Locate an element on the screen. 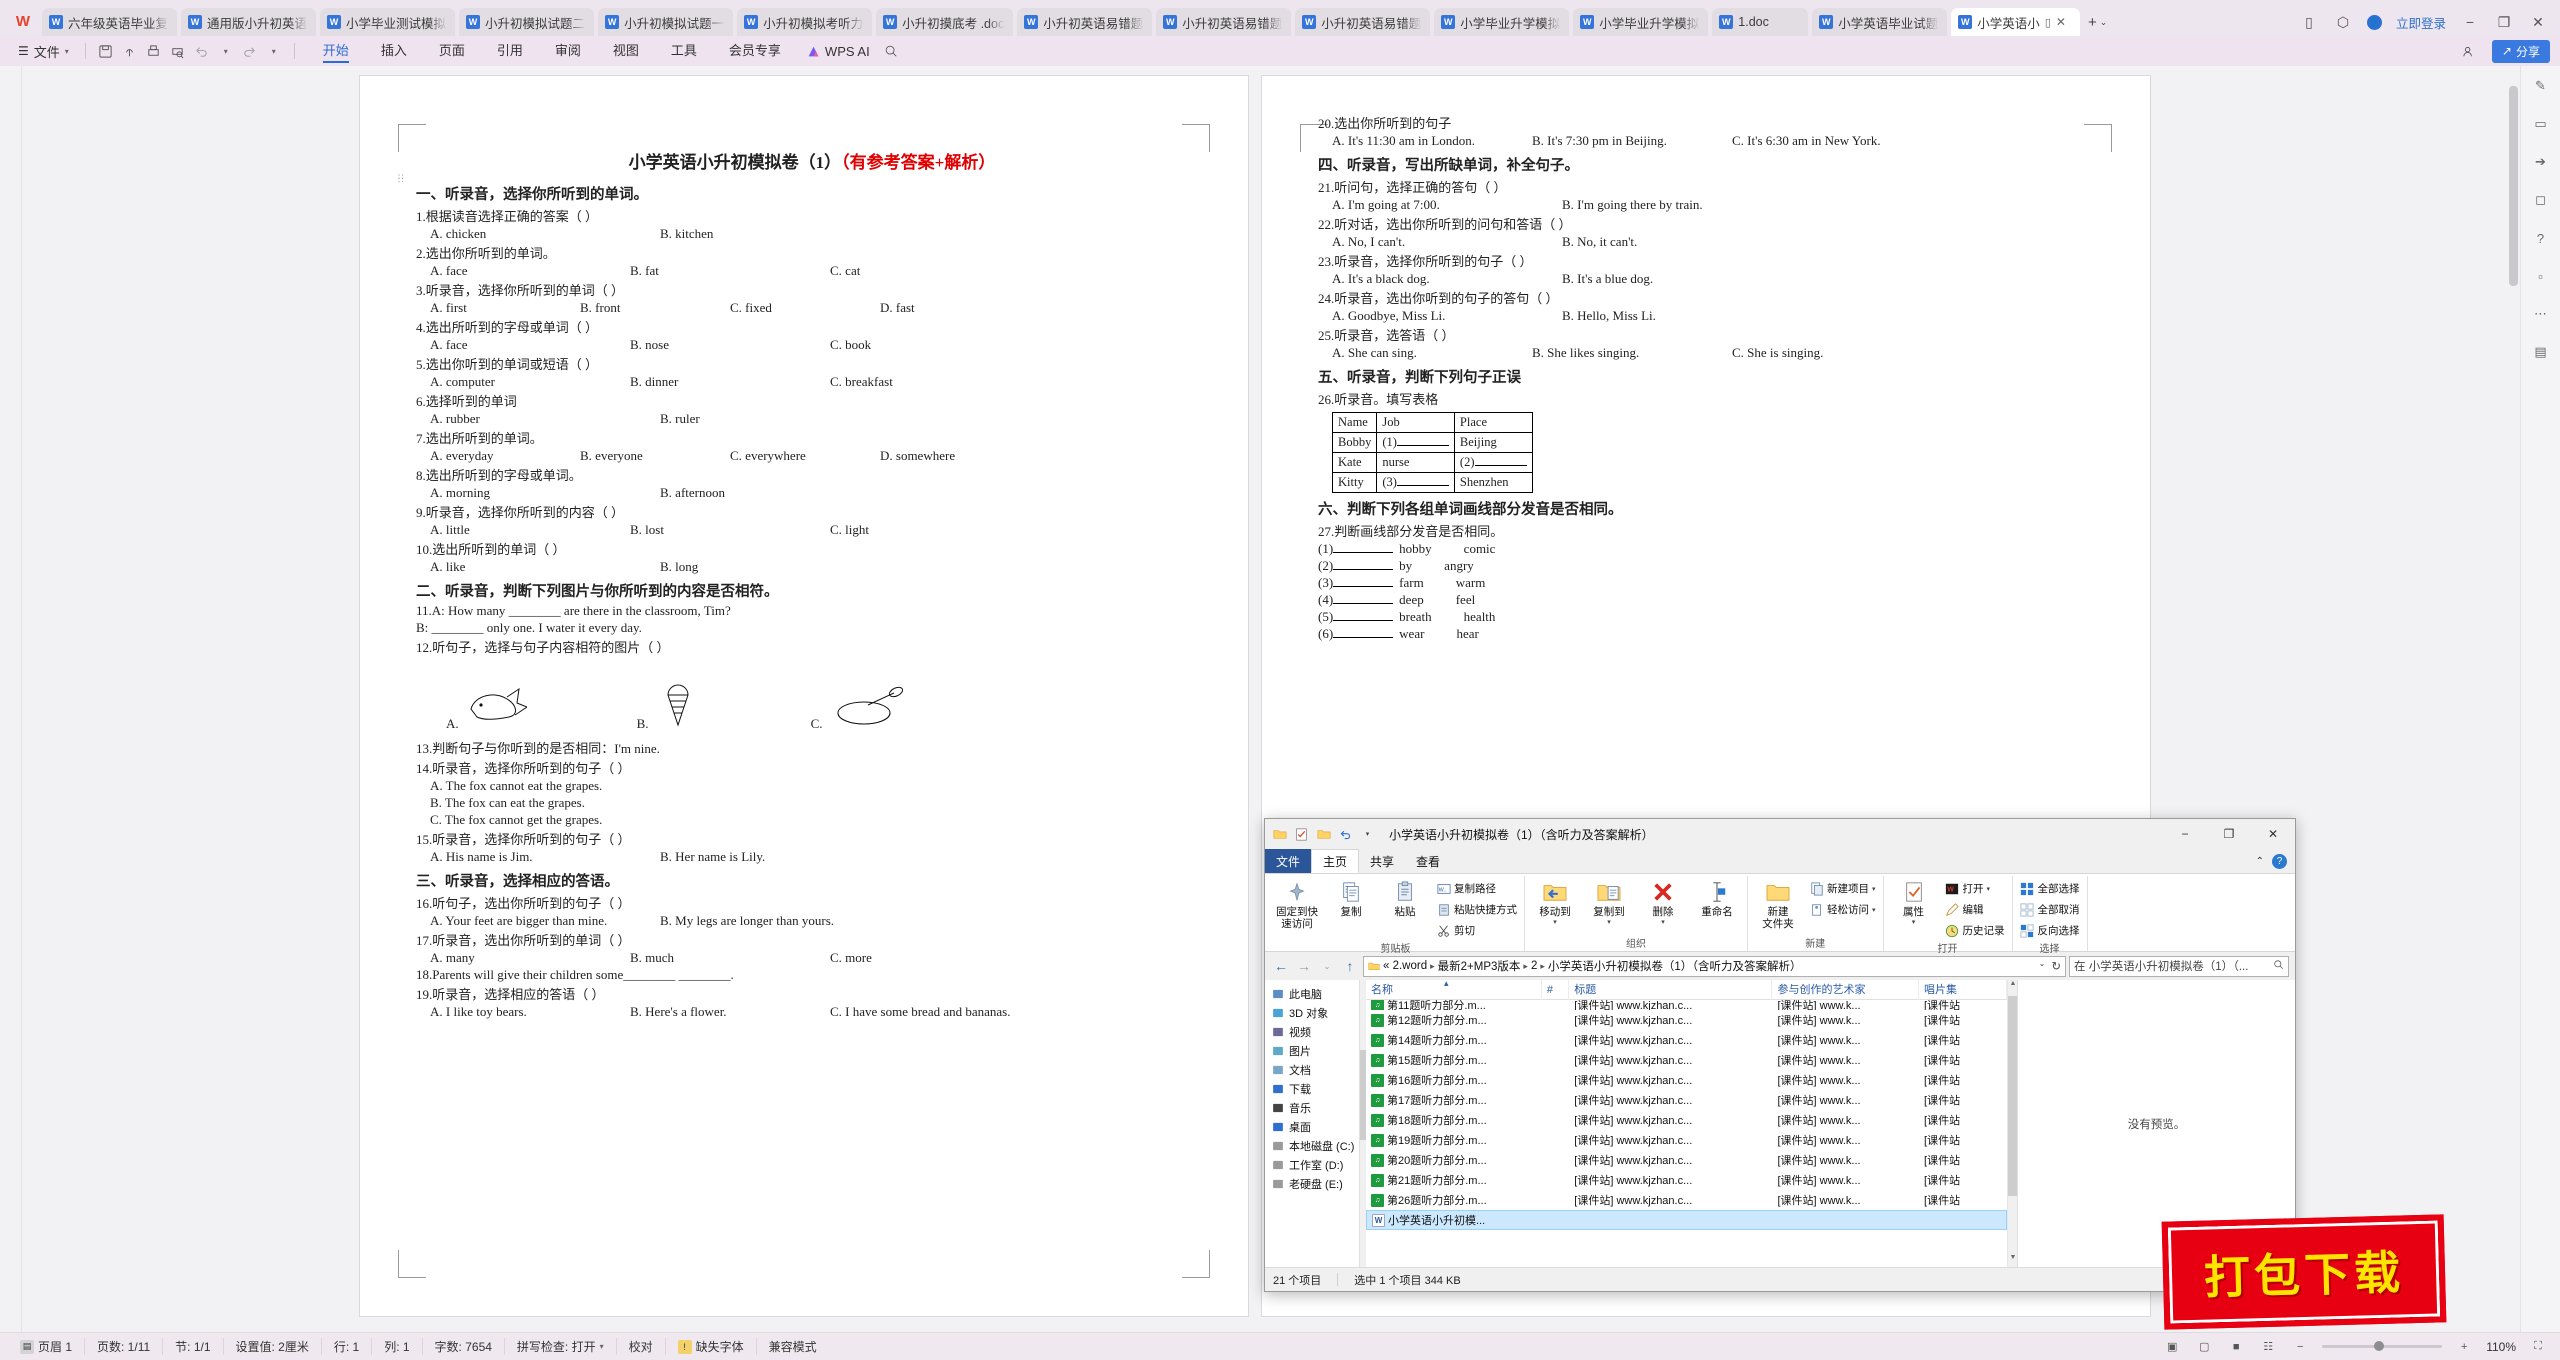  ribbon-small-button: 全部选择 is located at coordinates (2050, 888).